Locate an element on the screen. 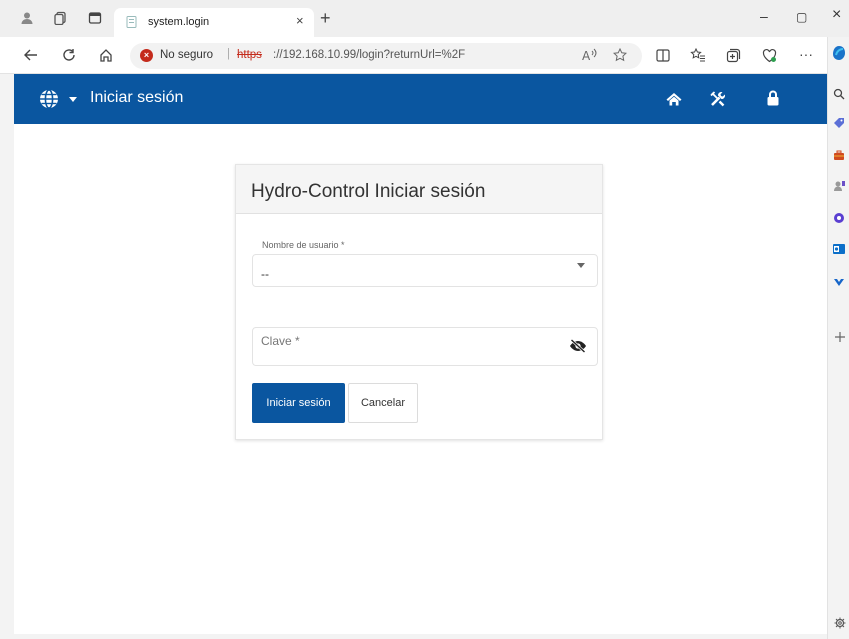 The image size is (849, 639). login-card-title: Hydro-Control Iniciar sesión is located at coordinates (368, 191).